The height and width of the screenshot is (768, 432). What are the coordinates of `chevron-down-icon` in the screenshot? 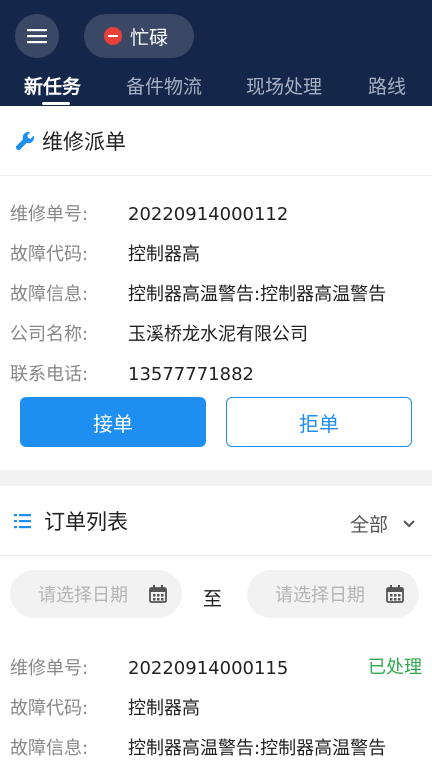 It's located at (409, 523).